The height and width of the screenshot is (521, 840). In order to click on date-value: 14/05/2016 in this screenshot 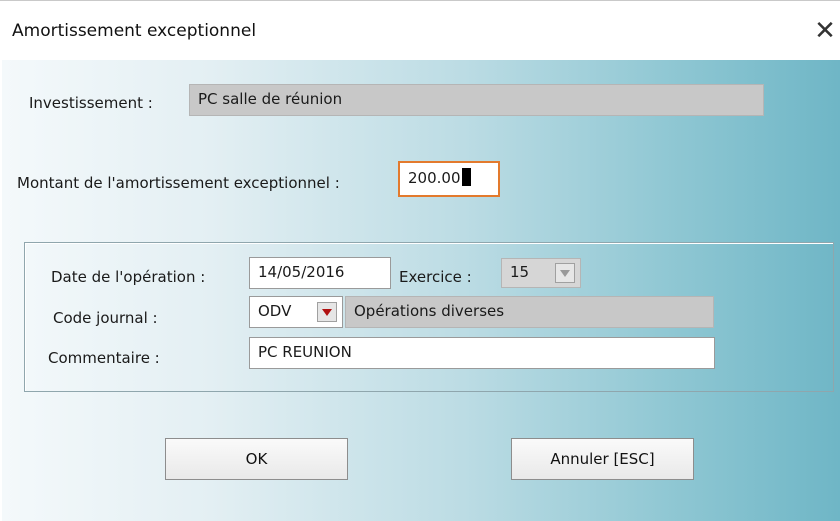, I will do `click(301, 272)`.